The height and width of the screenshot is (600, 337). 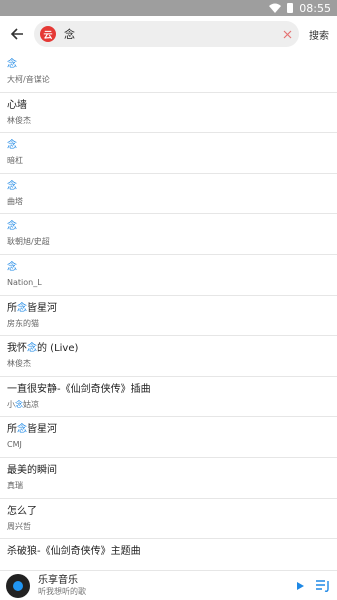 What do you see at coordinates (32, 470) in the screenshot?
I see `song-title: 最美的瞬间` at bounding box center [32, 470].